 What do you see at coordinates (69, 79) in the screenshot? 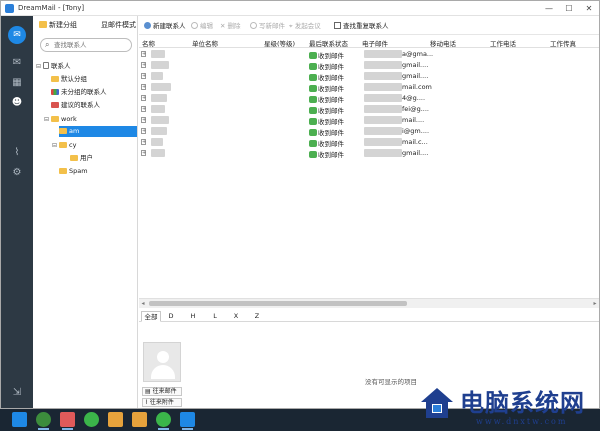
I see `tree-node-default-group: 默认分组` at bounding box center [69, 79].